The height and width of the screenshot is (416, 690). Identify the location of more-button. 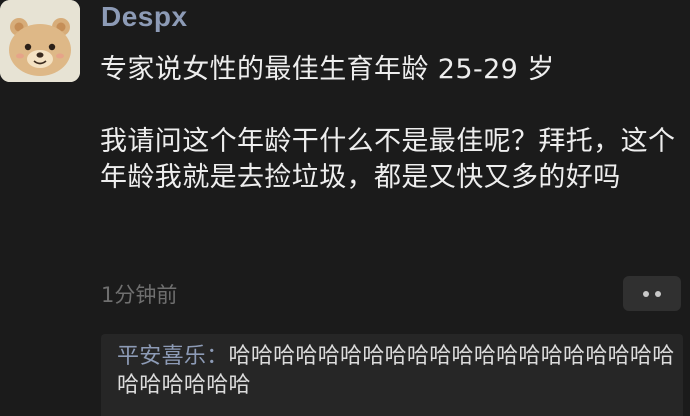
(652, 293).